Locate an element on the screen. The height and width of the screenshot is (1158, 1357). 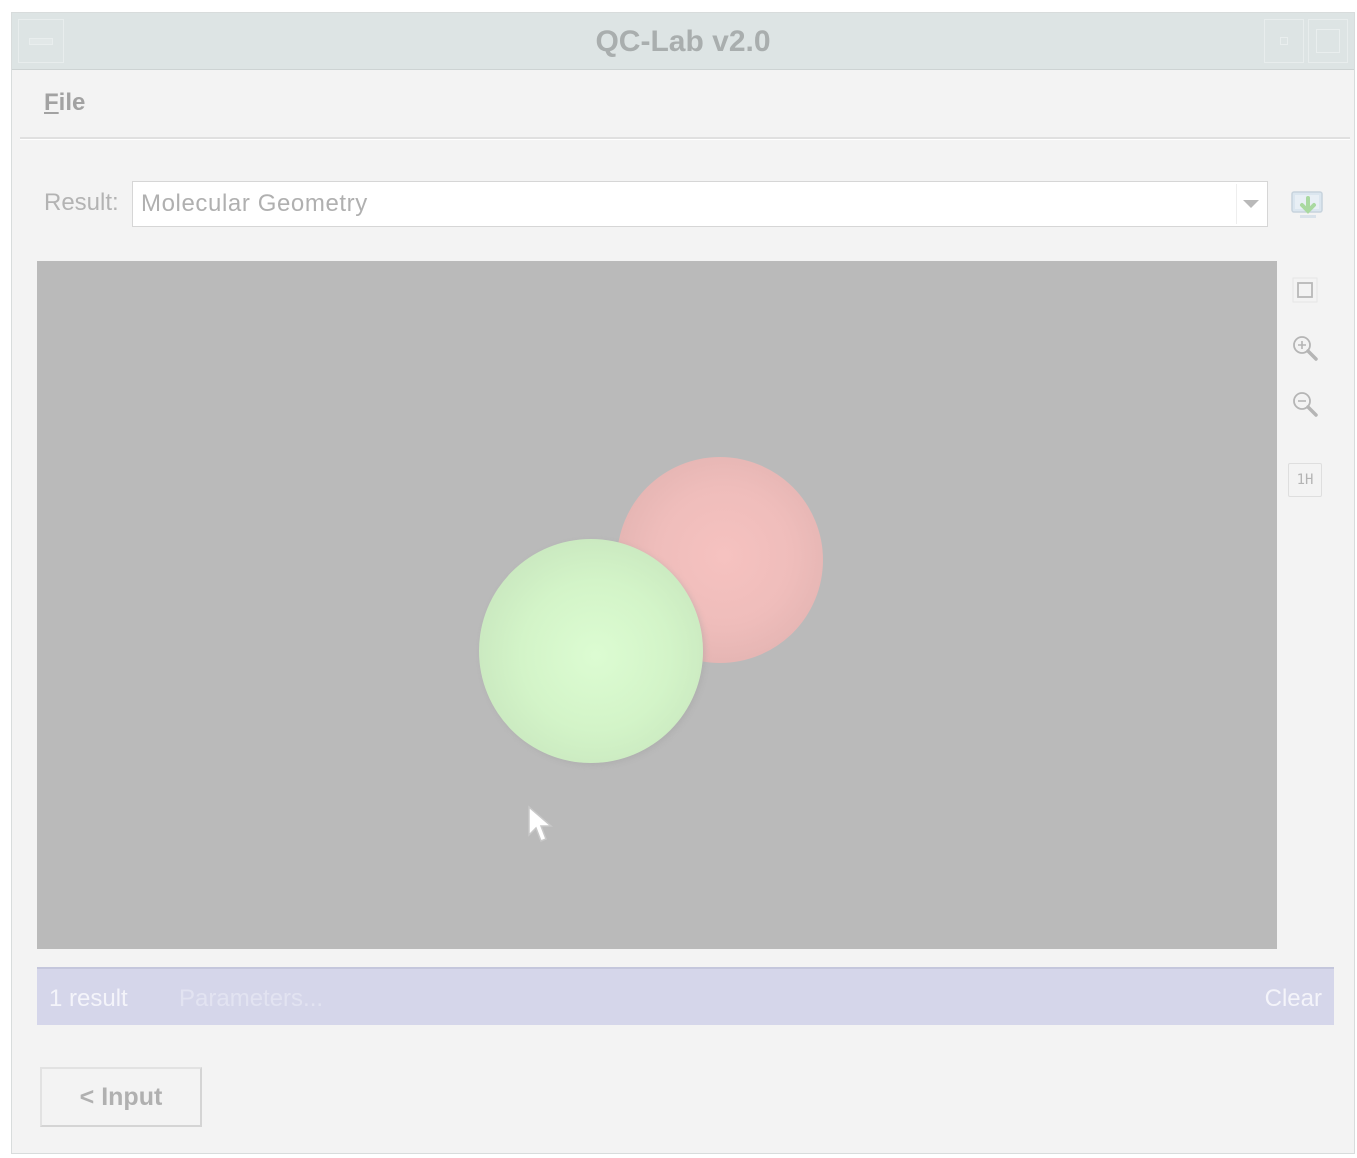
maximize-icon is located at coordinates (1328, 41).